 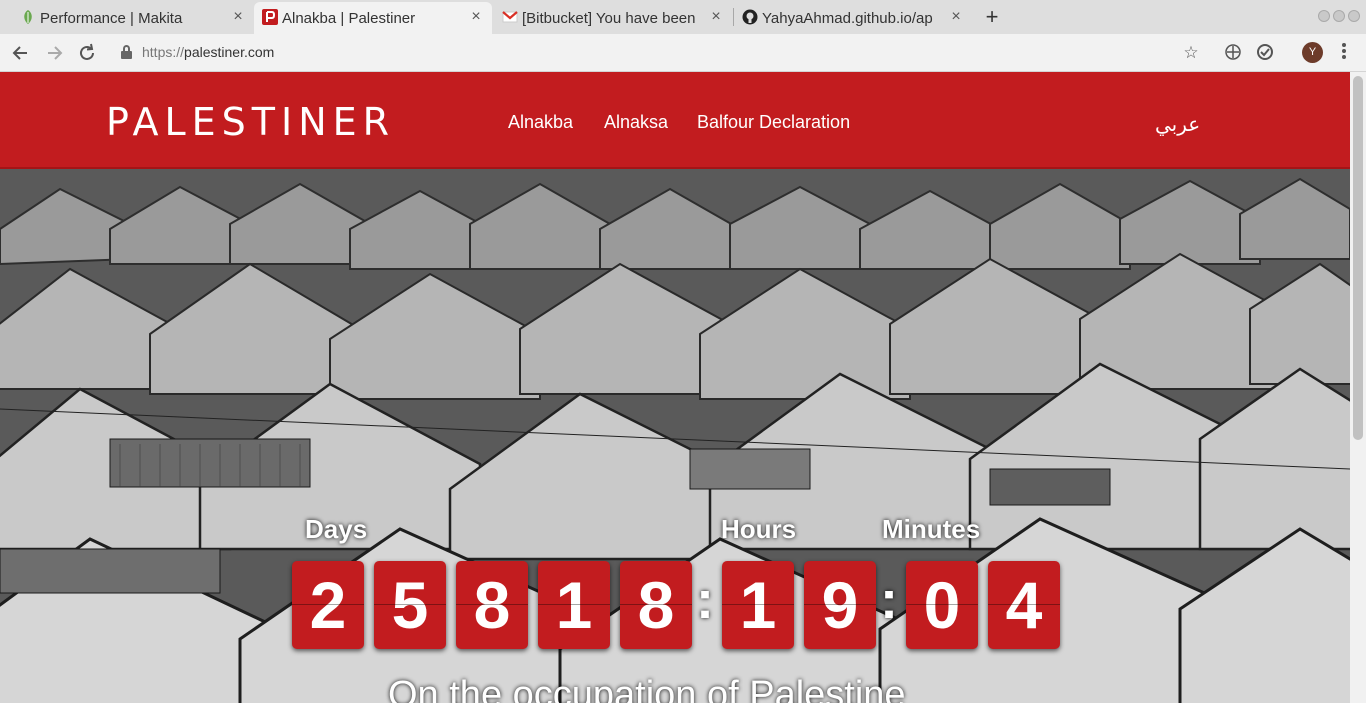 I want to click on nav-link-balfour-declaration: Balfour Declaration, so click(x=773, y=122).